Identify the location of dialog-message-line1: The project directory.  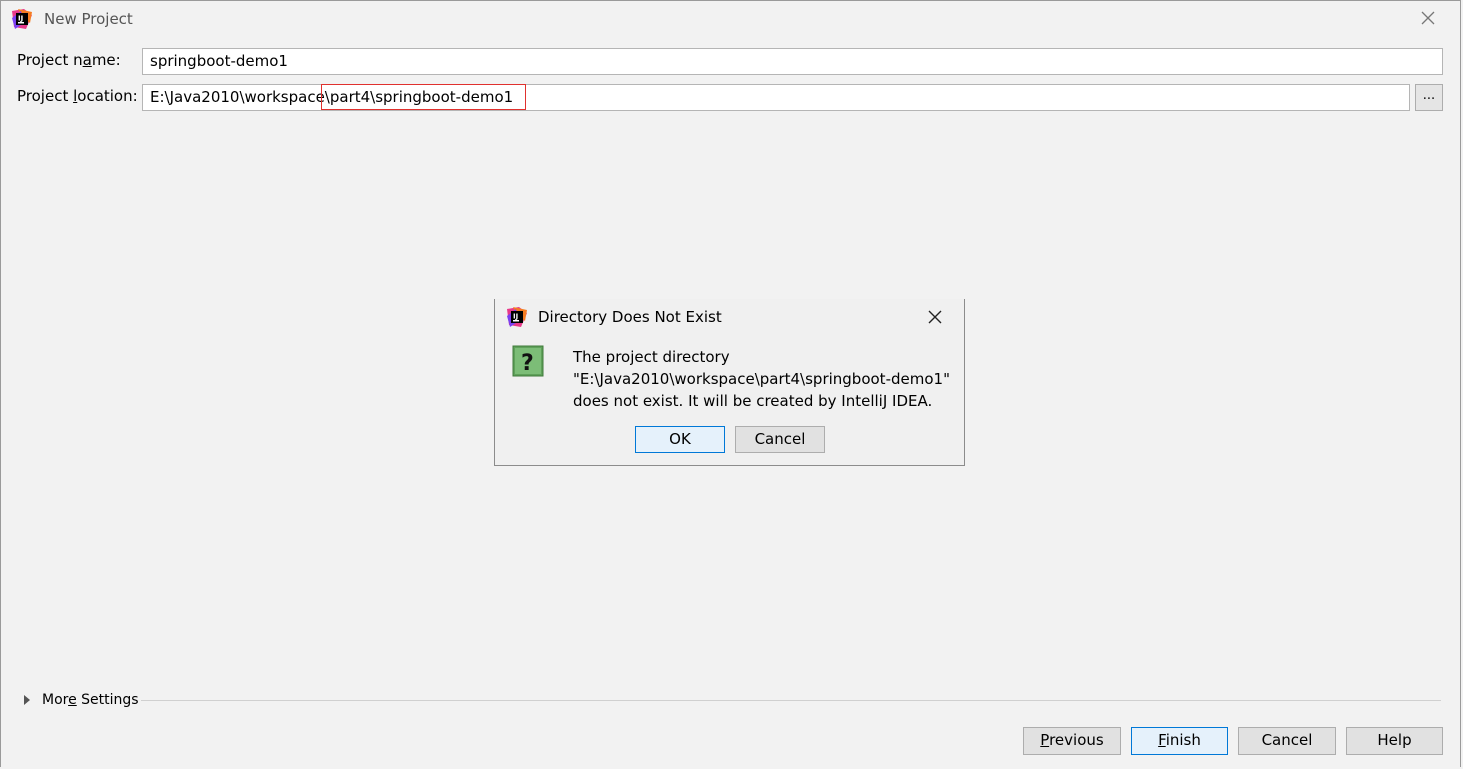
(651, 357).